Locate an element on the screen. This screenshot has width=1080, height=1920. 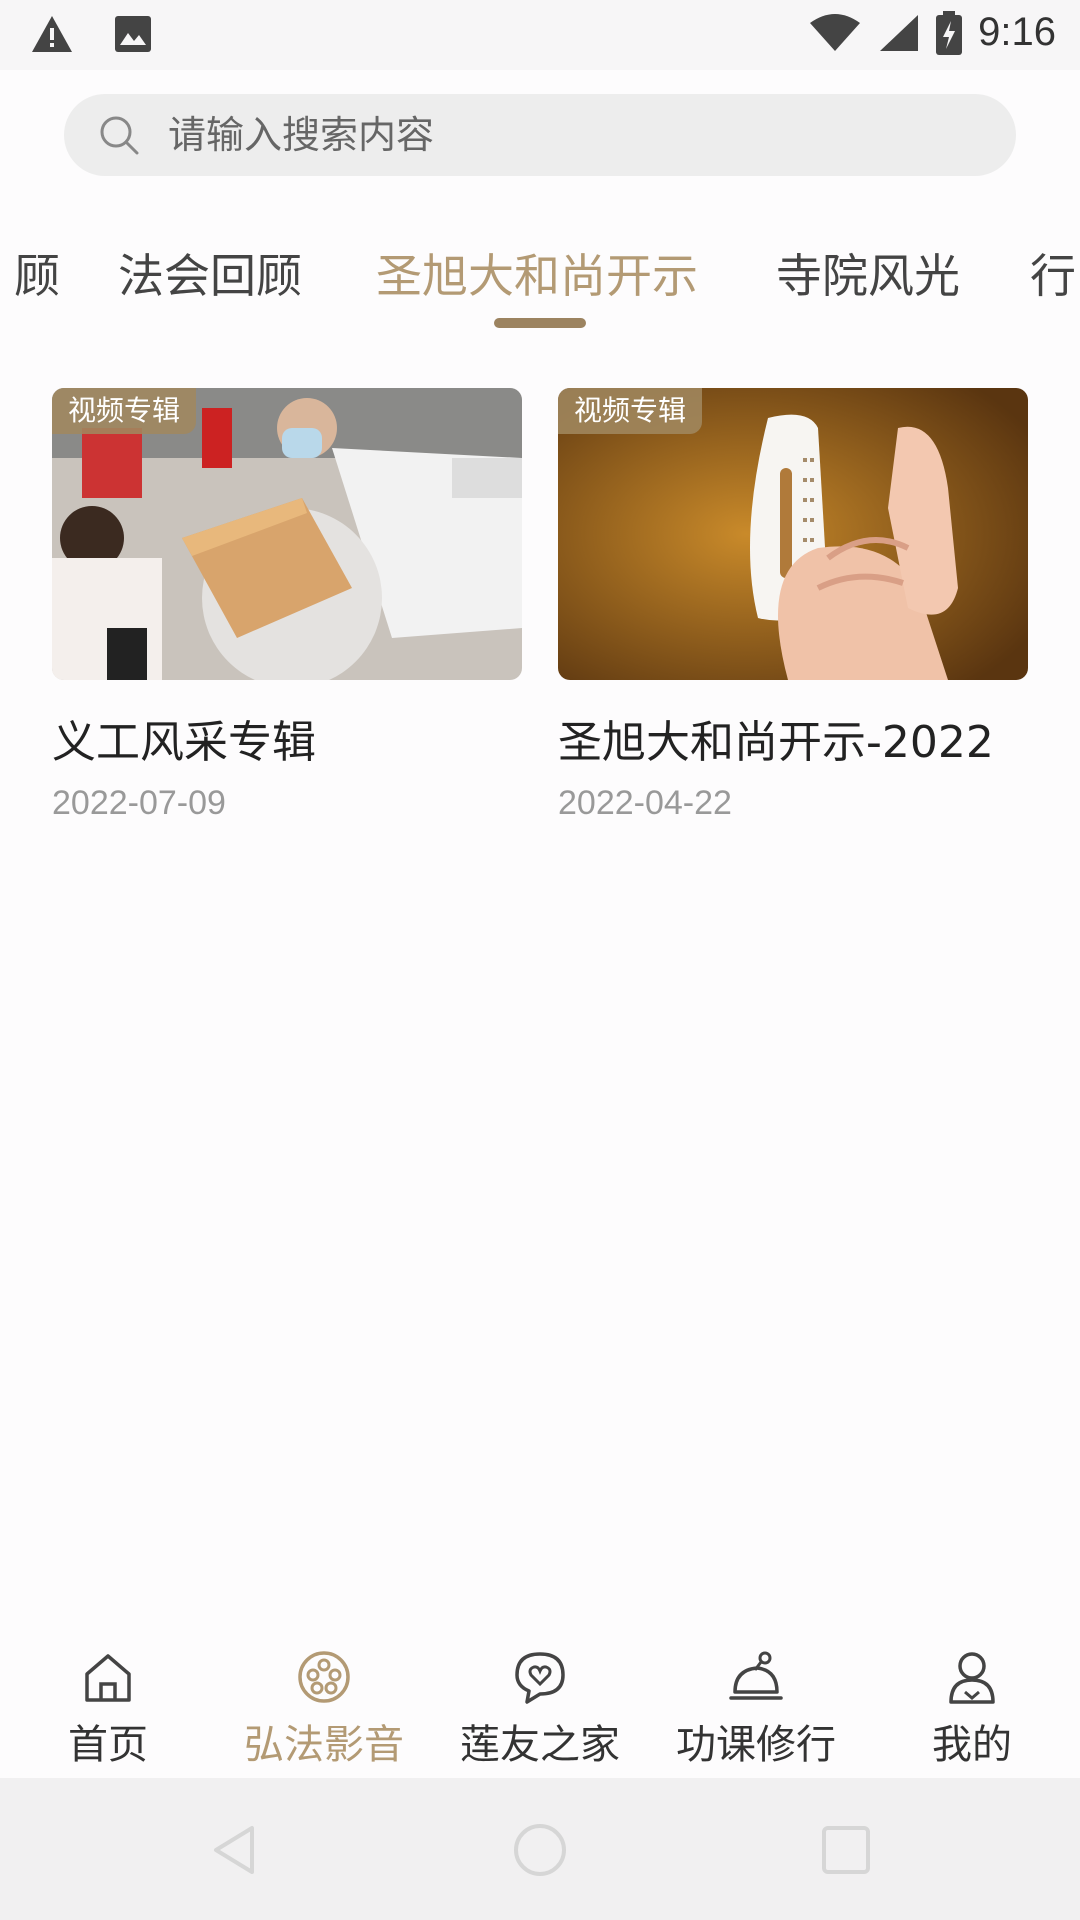
recents-square-icon is located at coordinates (846, 1850).